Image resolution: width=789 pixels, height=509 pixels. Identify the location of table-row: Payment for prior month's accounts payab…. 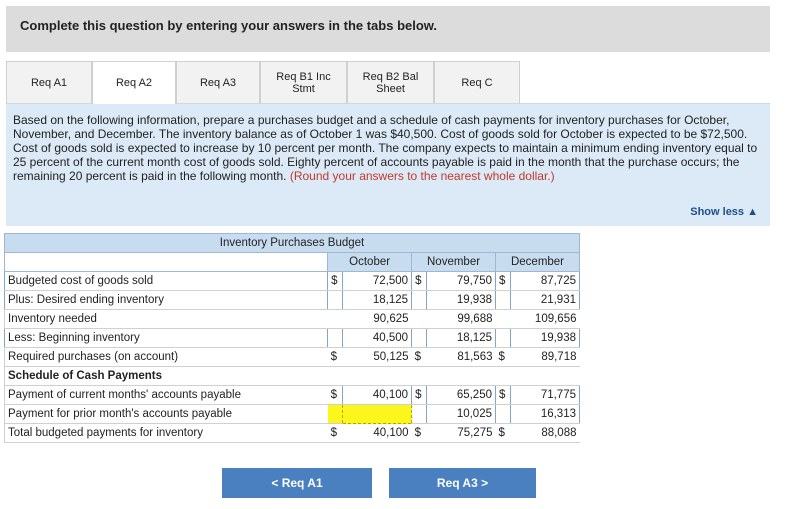
(292, 414).